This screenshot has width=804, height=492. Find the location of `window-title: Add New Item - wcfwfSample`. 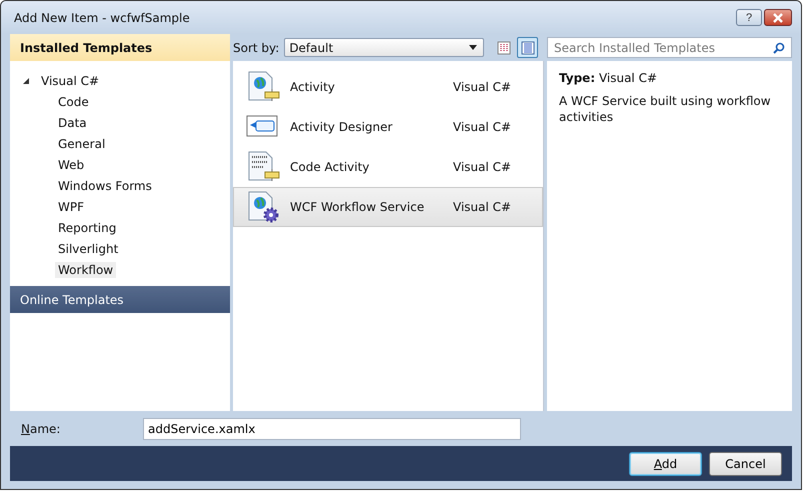

window-title: Add New Item - wcfwfSample is located at coordinates (102, 17).